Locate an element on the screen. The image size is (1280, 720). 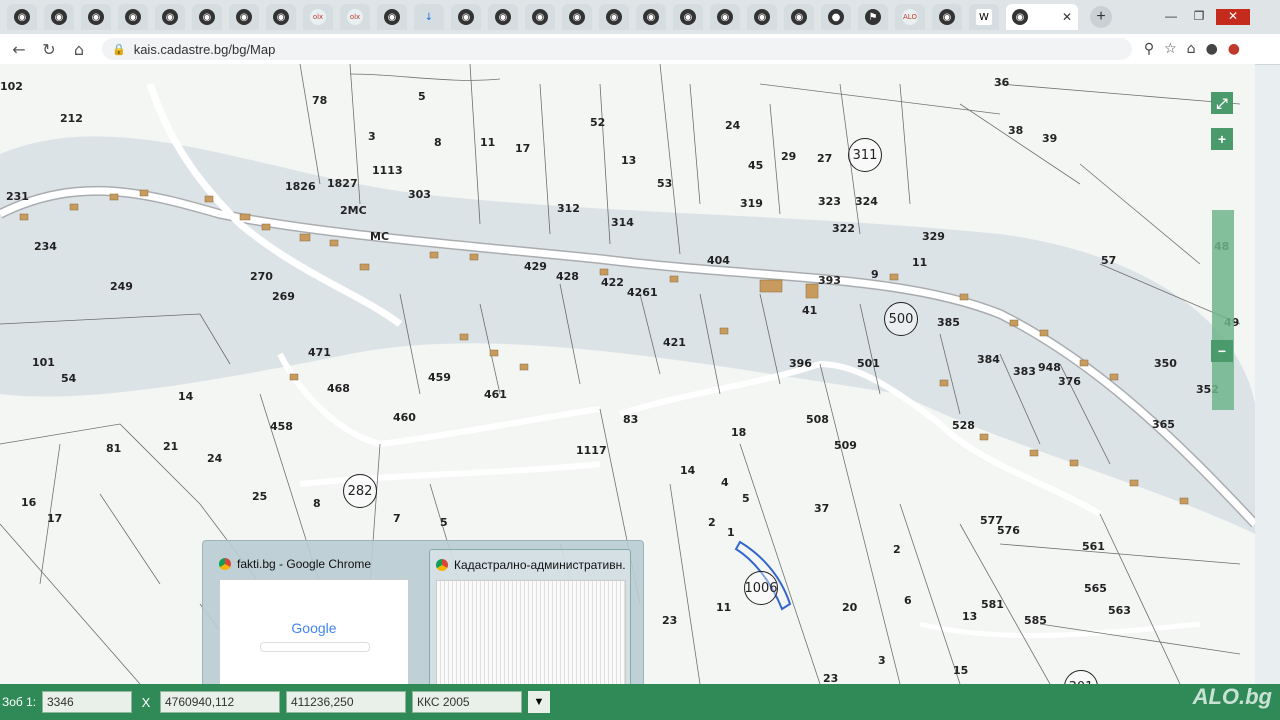
parcel-number: 8 is located at coordinates (438, 142).